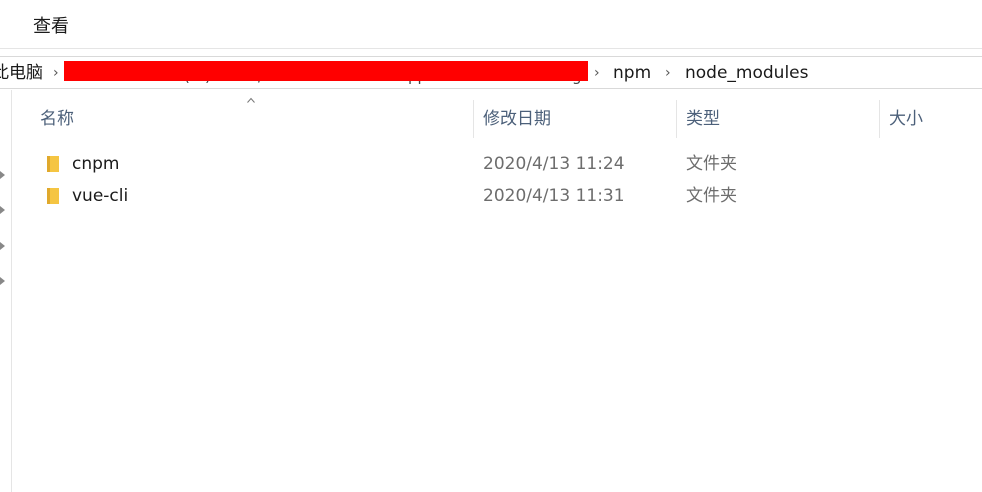 This screenshot has height=492, width=982. What do you see at coordinates (747, 73) in the screenshot?
I see `breadcrumb-node-modules: node_modules` at bounding box center [747, 73].